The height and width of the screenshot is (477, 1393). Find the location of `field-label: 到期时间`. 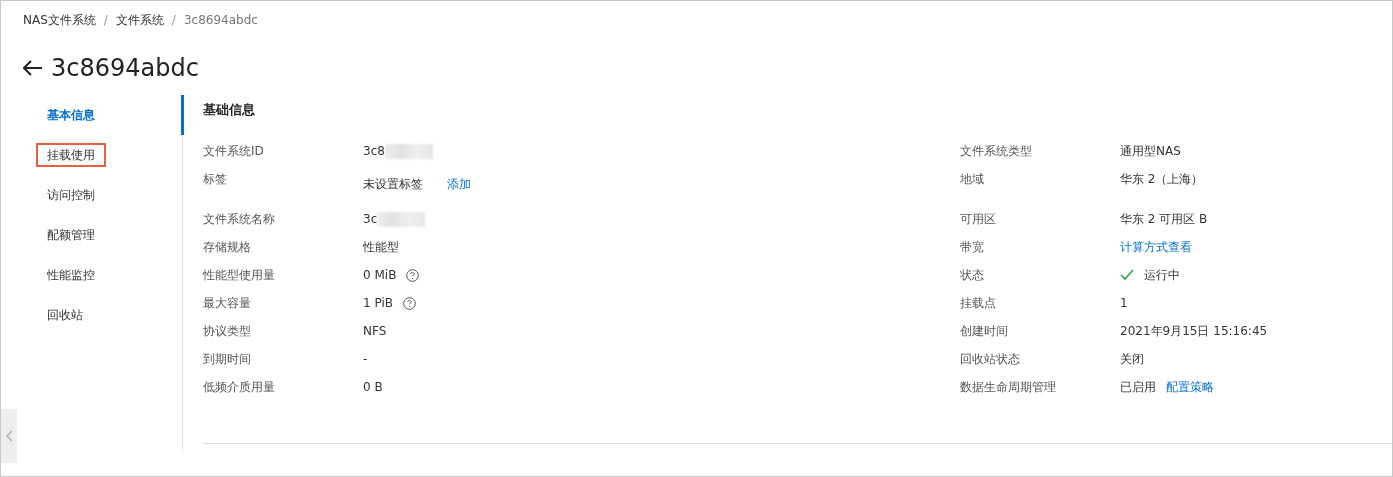

field-label: 到期时间 is located at coordinates (227, 359).